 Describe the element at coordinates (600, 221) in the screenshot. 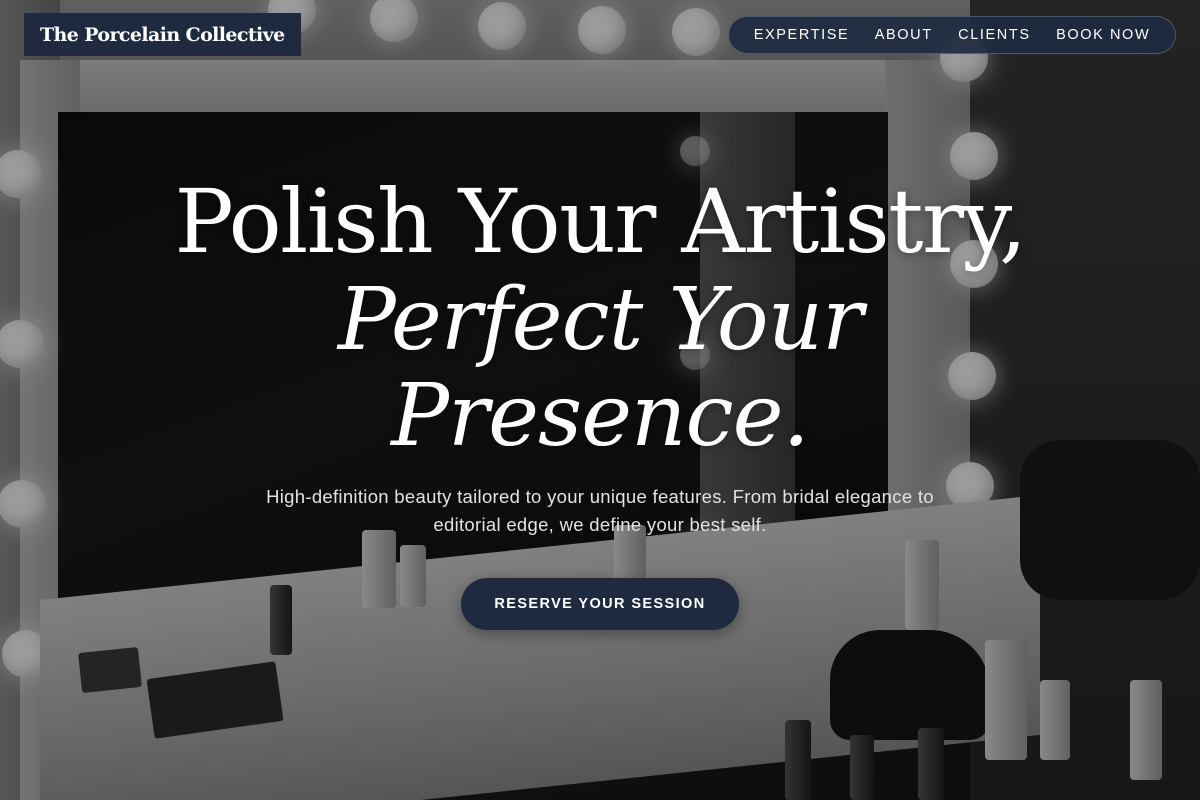

I see `hero-title-line-1: Polish Your Artistry,` at that location.